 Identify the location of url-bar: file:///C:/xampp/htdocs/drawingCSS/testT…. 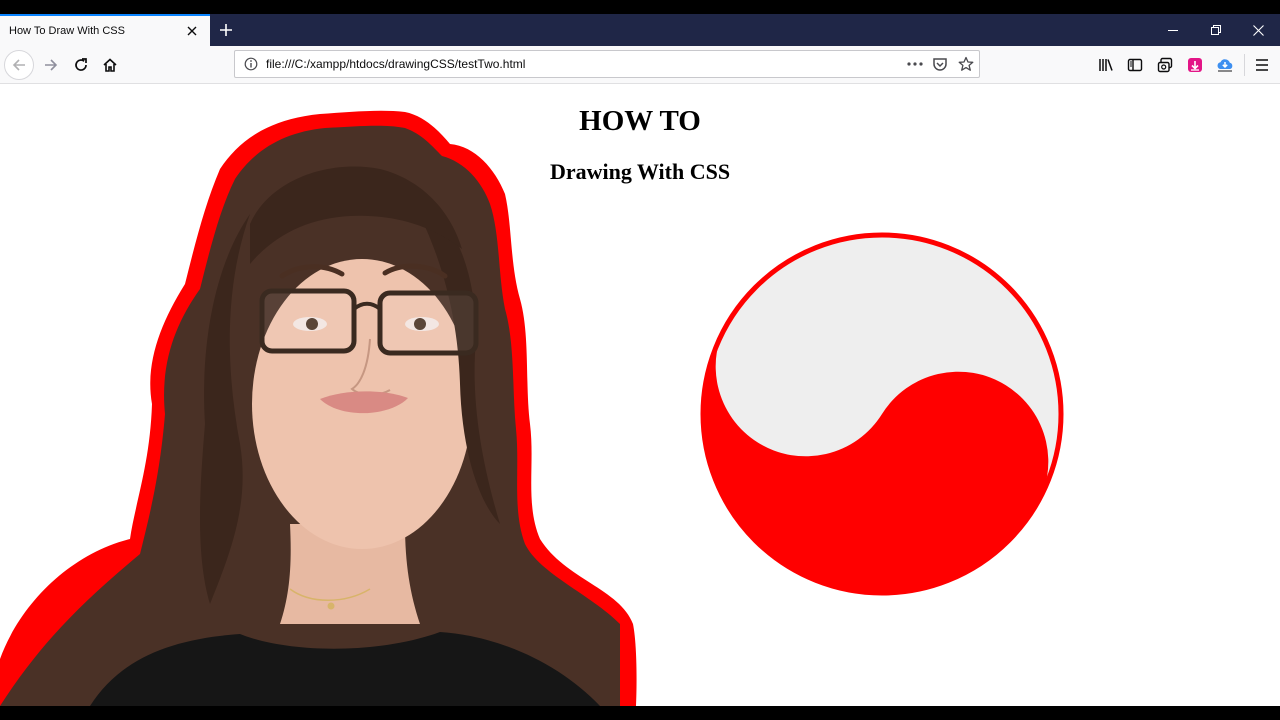
(607, 64).